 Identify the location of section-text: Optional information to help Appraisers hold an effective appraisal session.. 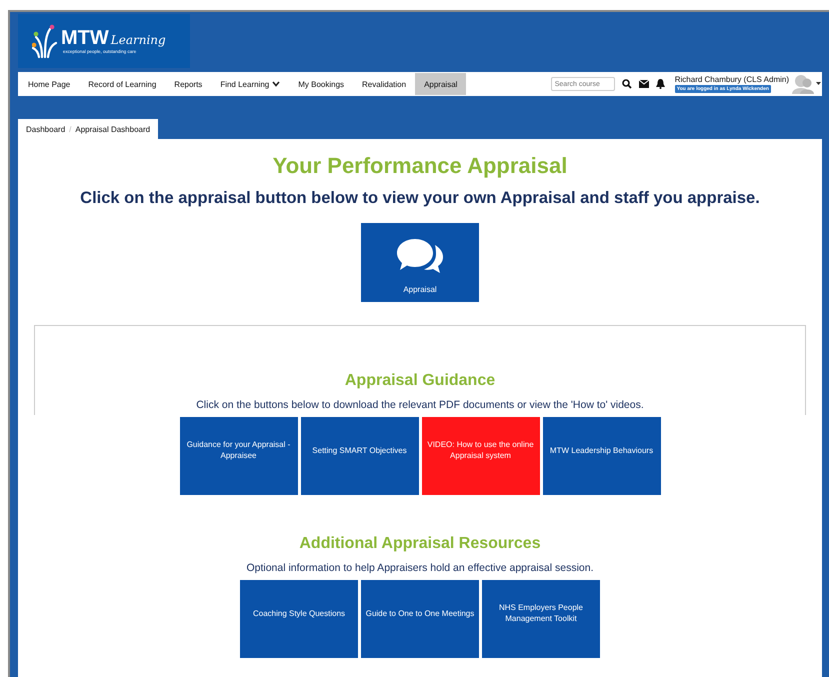
(420, 568).